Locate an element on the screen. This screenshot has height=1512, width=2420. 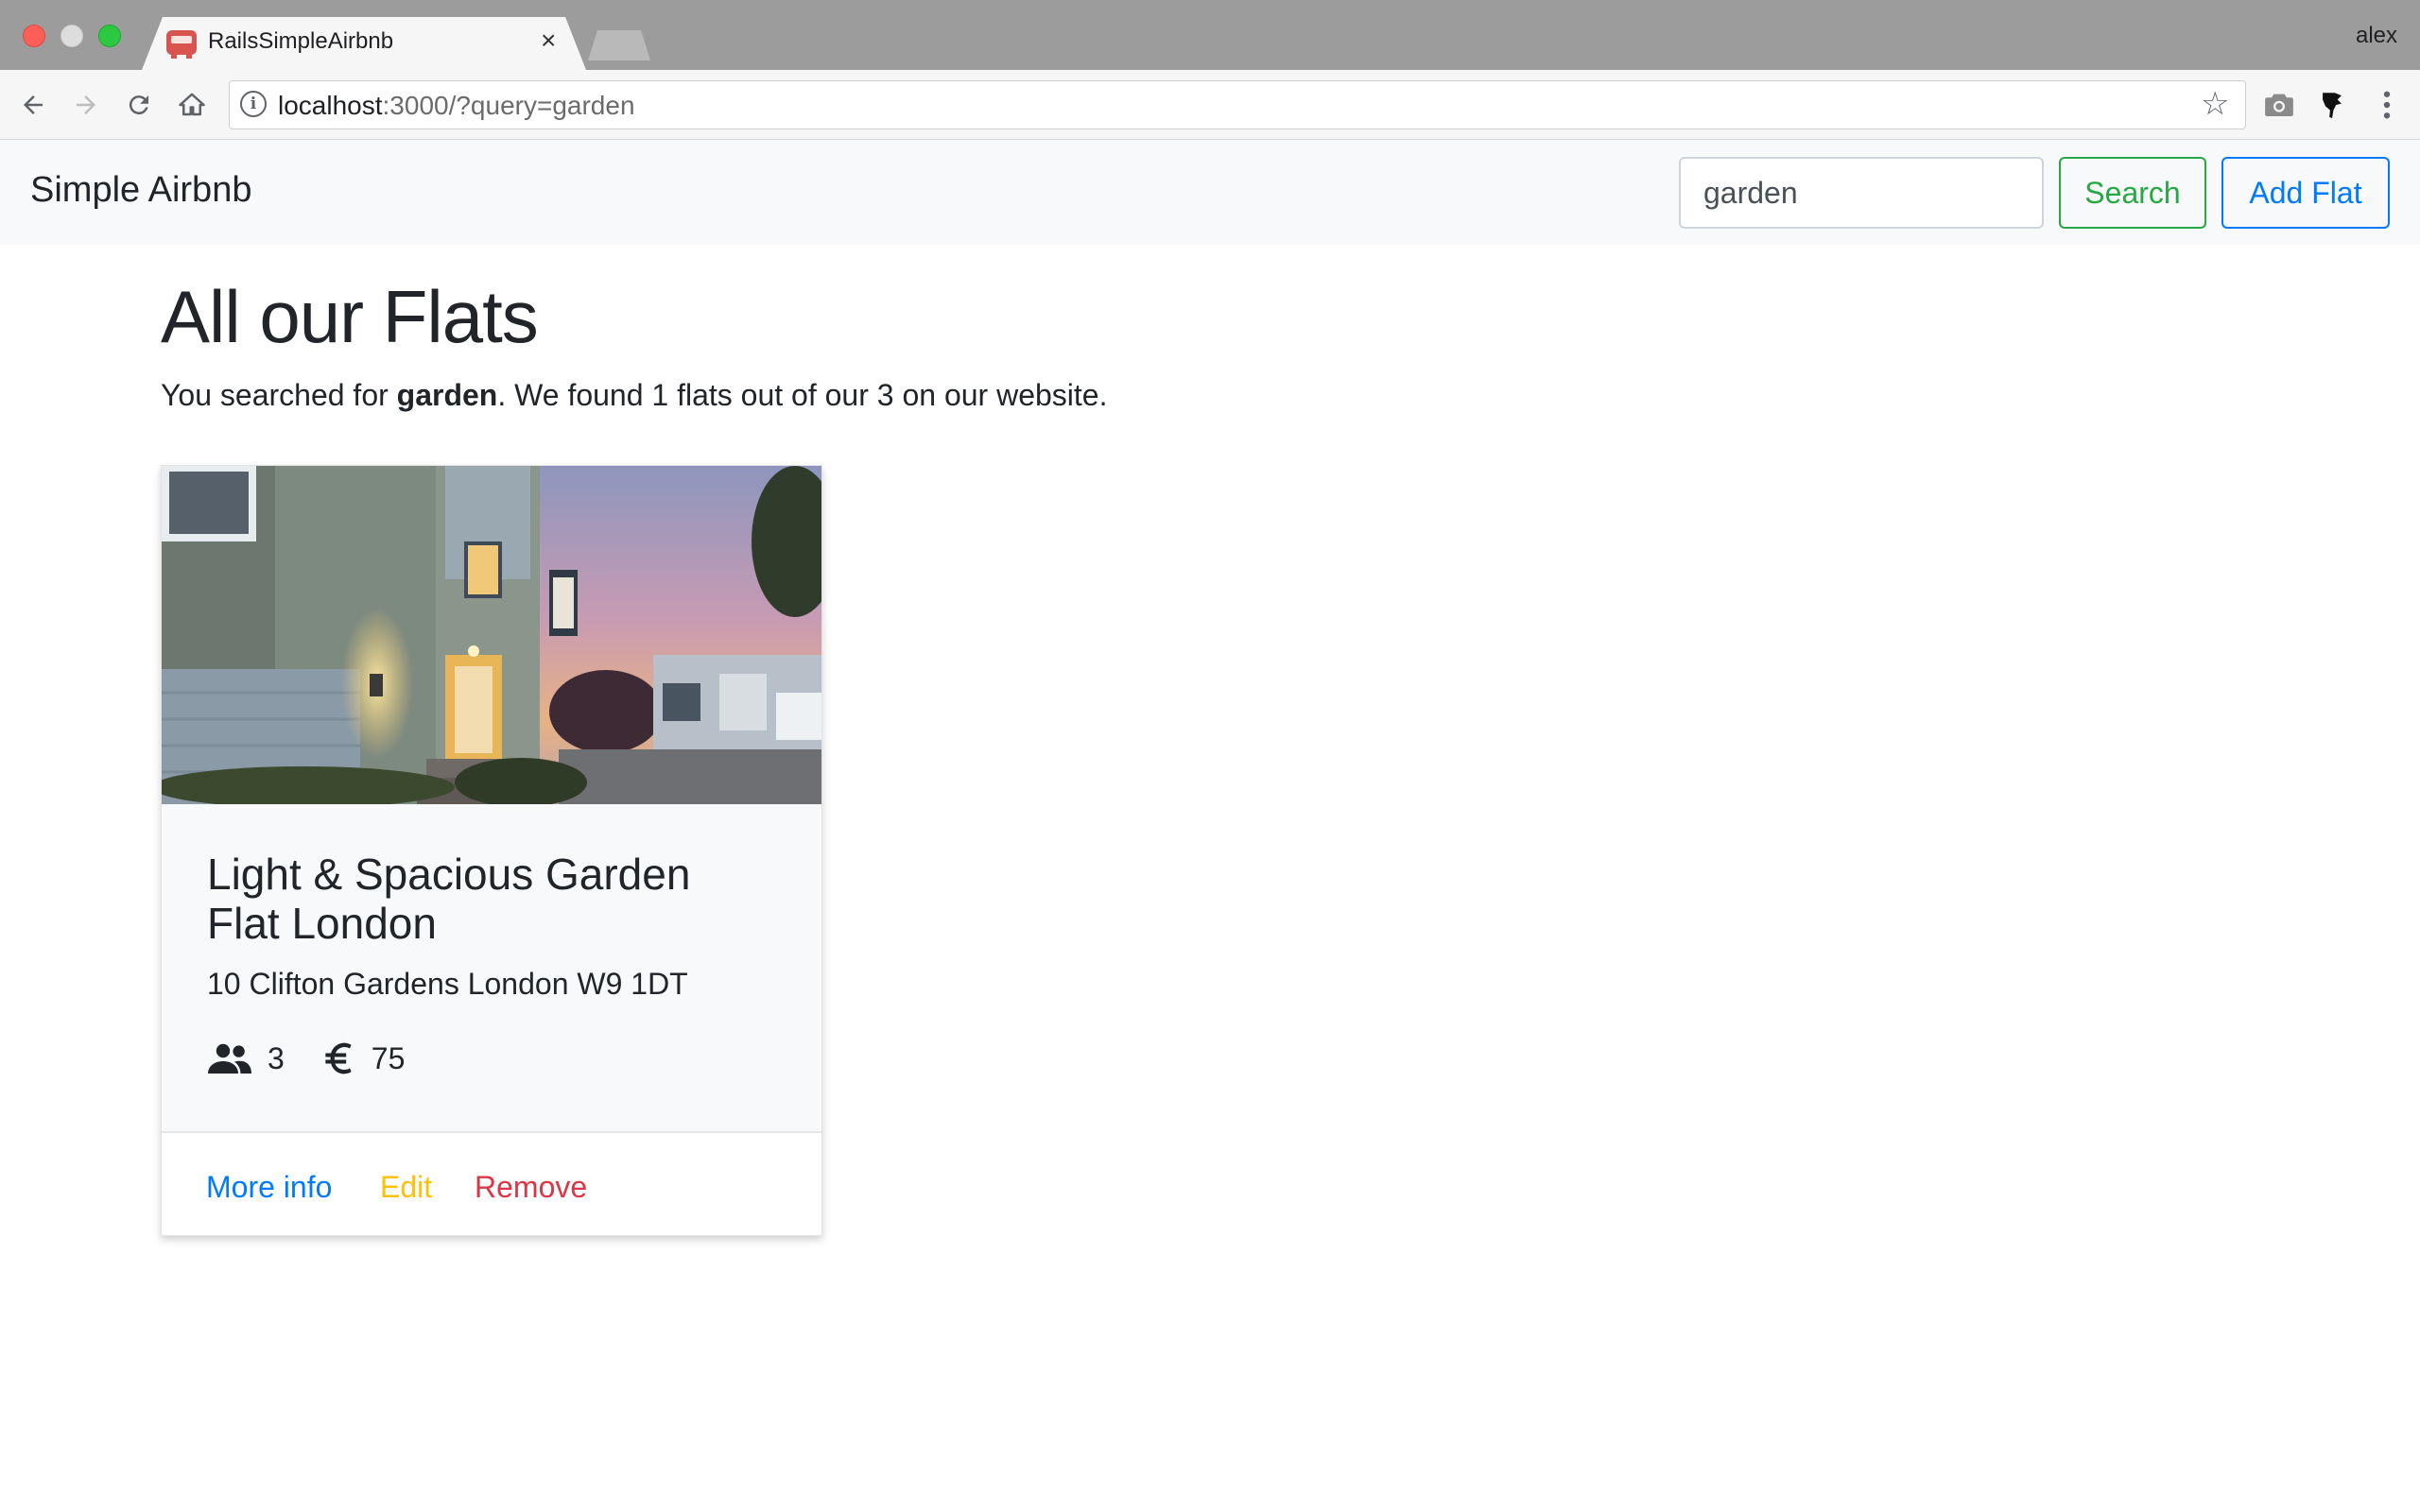
bookmark-star-icon: ☆ is located at coordinates (2215, 104).